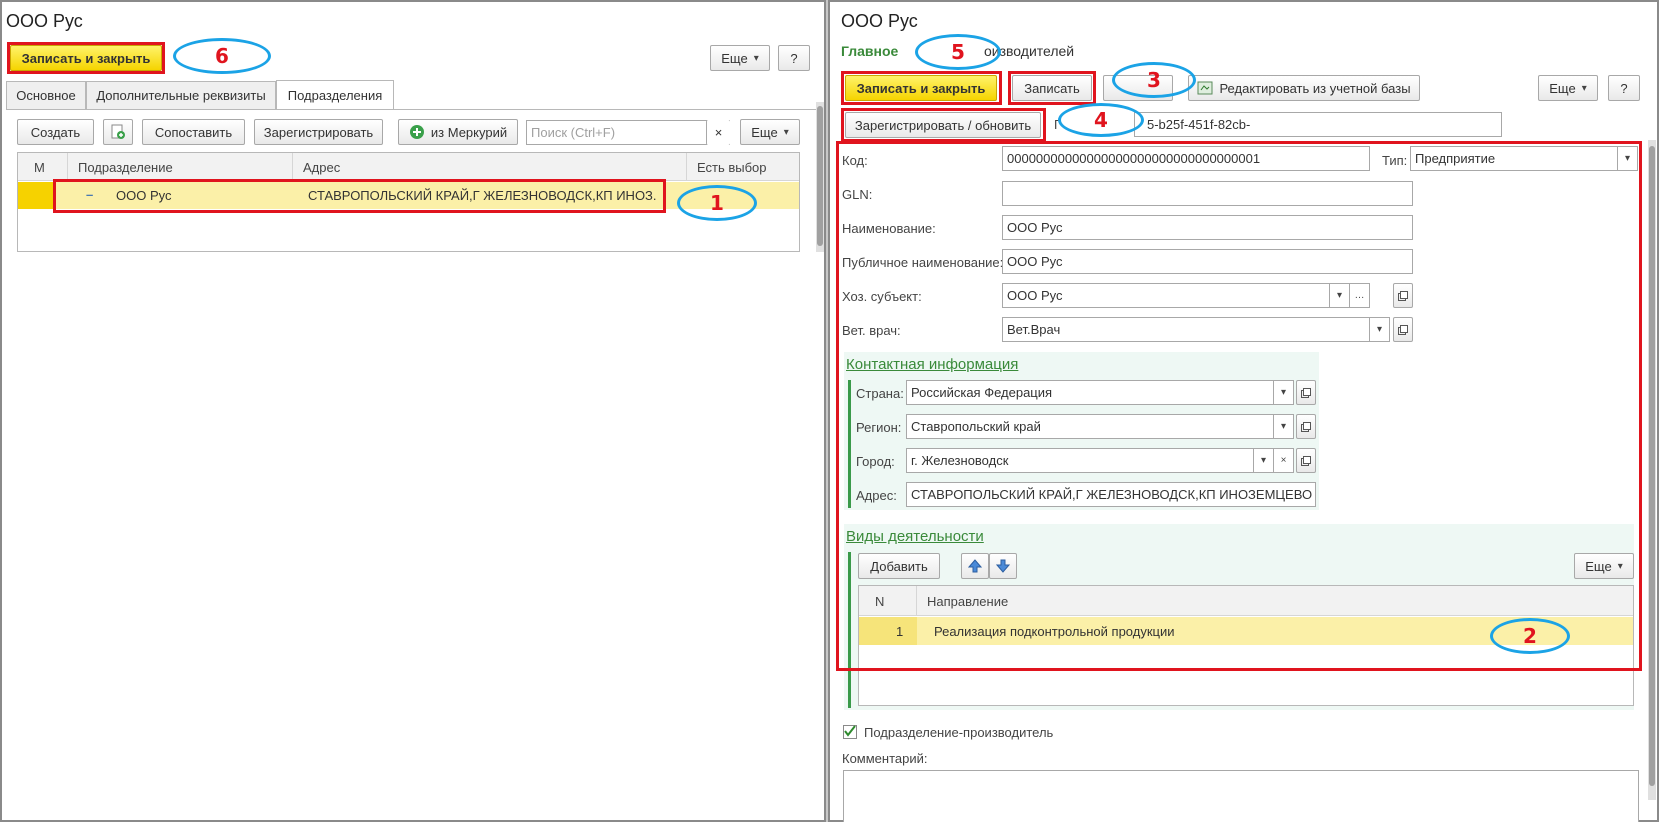 Image resolution: width=1659 pixels, height=822 pixels. I want to click on vet-label: Вет. врач:, so click(871, 330).